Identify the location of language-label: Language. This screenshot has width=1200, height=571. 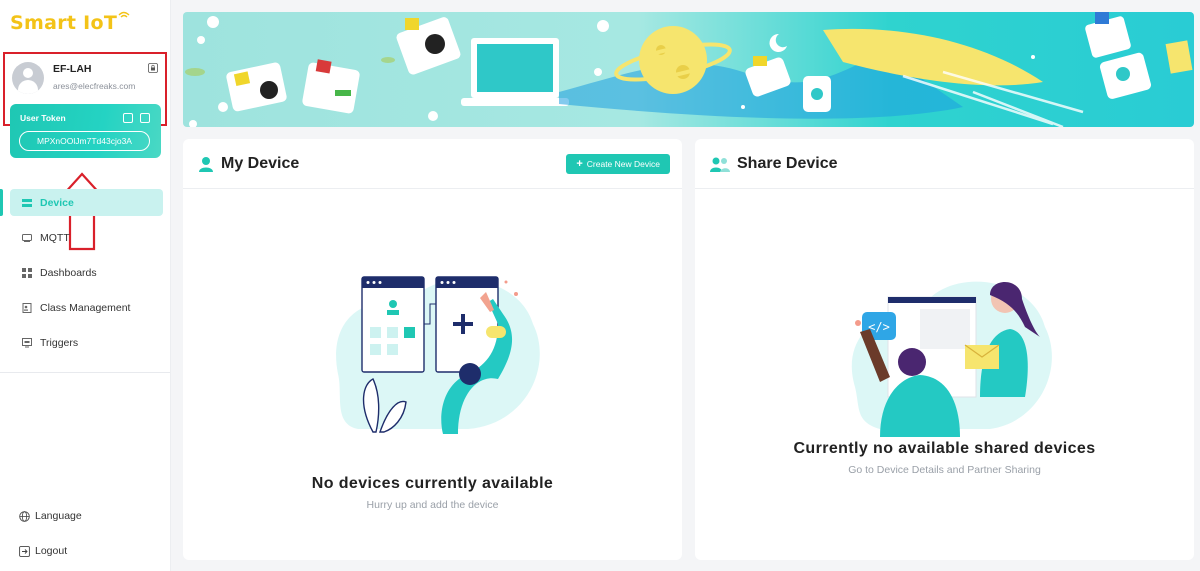
(58, 516).